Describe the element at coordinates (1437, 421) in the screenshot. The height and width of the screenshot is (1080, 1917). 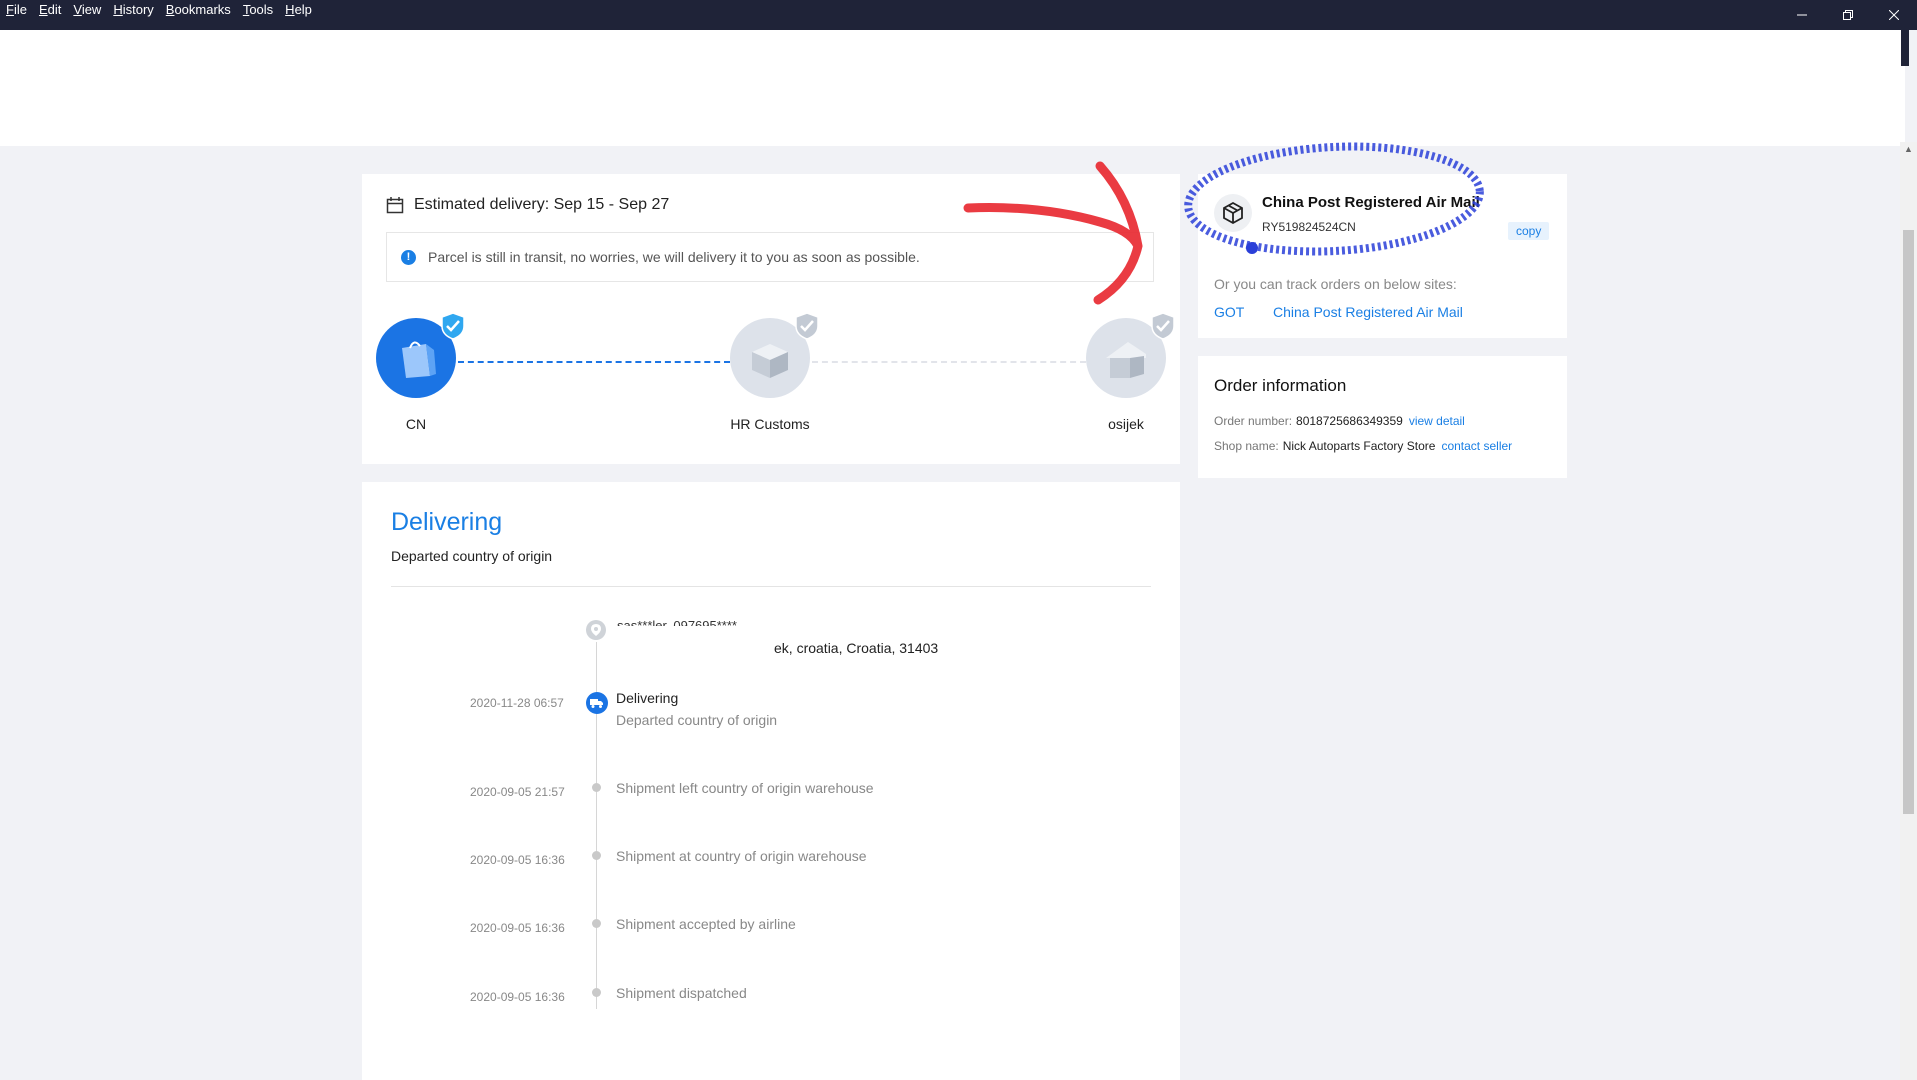
I see `view-detail-link: view detail` at that location.